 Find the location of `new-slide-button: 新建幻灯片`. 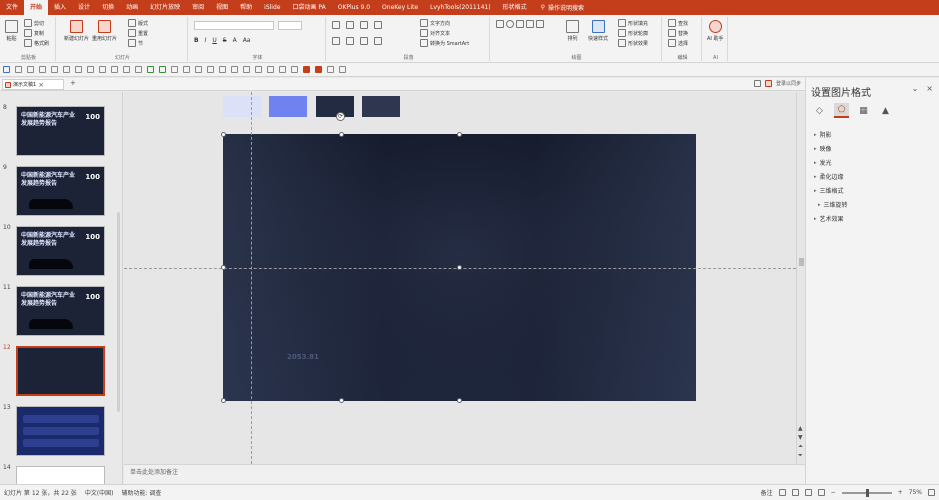

new-slide-button: 新建幻灯片 is located at coordinates (76, 31).